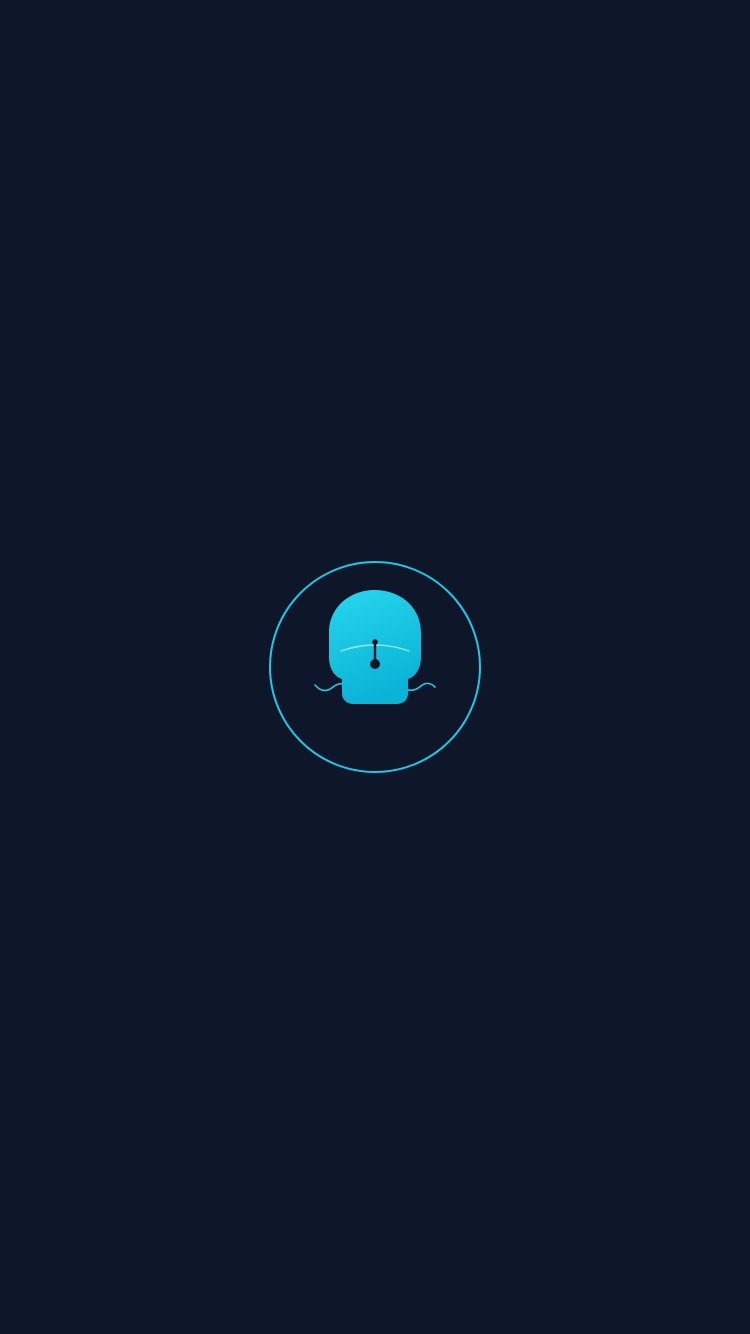 This screenshot has width=750, height=1334. What do you see at coordinates (375, 664) in the screenshot?
I see `center-dot-bottom` at bounding box center [375, 664].